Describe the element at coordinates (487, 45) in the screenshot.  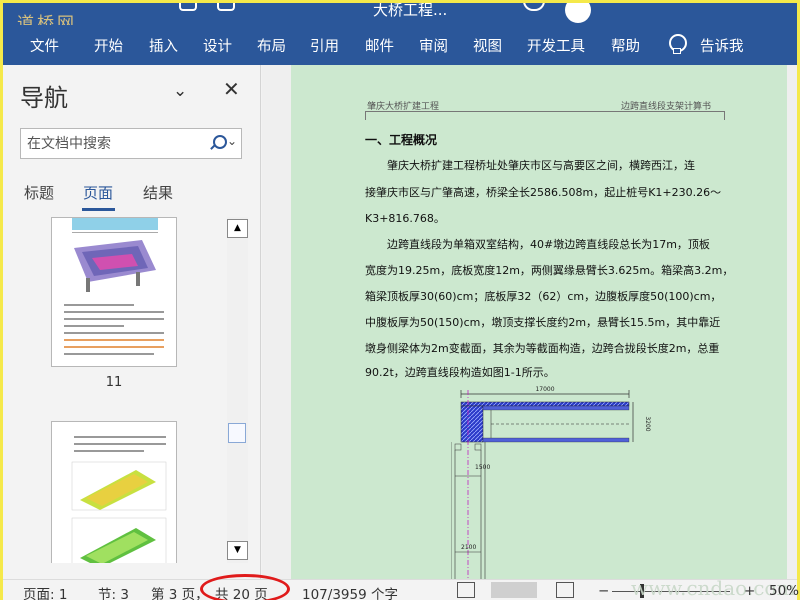
I see `menu-view: 视图` at that location.